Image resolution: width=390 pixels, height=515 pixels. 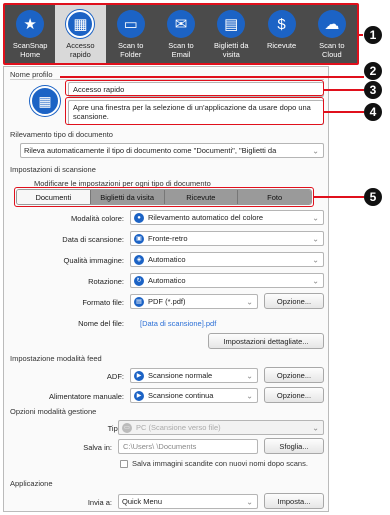 What do you see at coordinates (115, 428) in the screenshot?
I see `type-label: Tipo:` at bounding box center [115, 428].